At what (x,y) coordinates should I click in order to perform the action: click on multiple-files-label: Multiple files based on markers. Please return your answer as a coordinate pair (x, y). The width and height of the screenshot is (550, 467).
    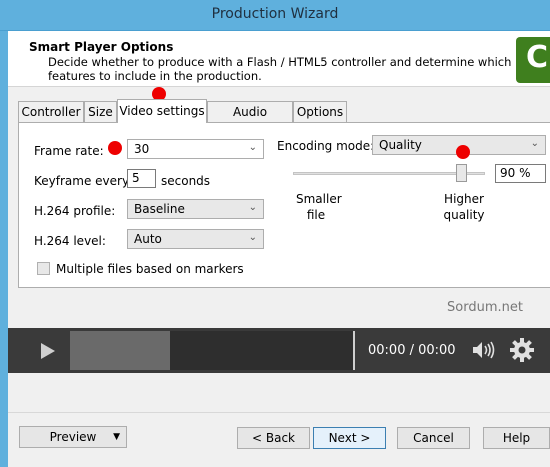
    Looking at the image, I should click on (150, 269).